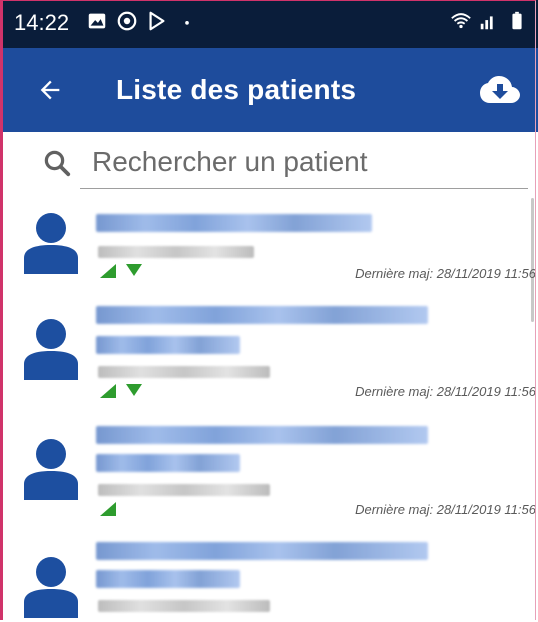  What do you see at coordinates (57, 163) in the screenshot?
I see `search-icon` at bounding box center [57, 163].